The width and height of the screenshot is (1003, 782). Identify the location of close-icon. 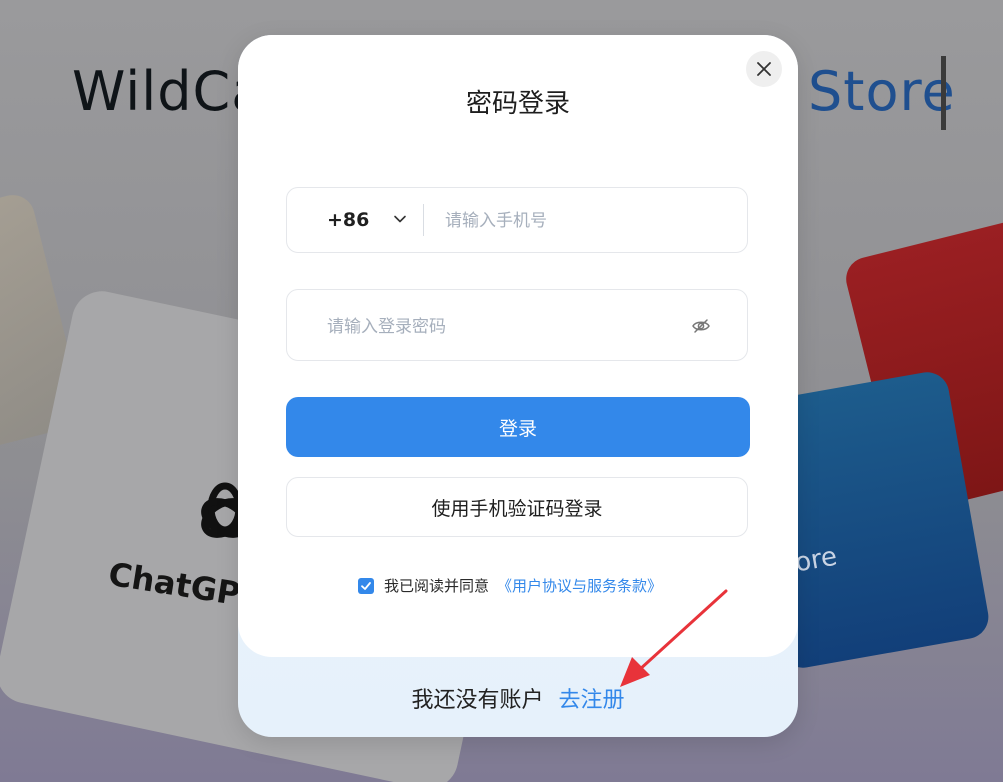
(764, 69).